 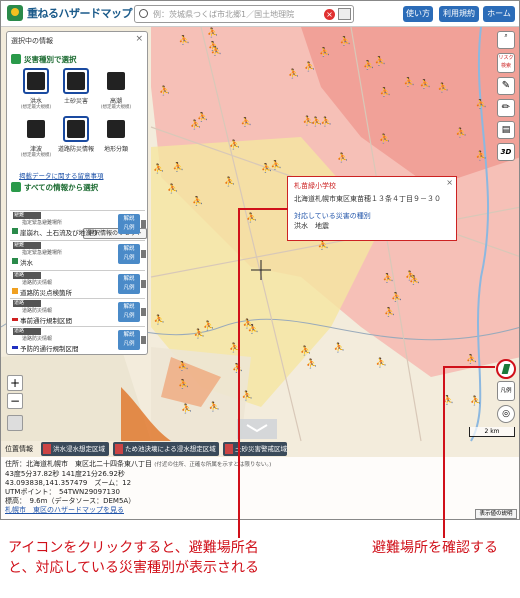 I want to click on pencil-icon: ✏, so click(x=506, y=108).